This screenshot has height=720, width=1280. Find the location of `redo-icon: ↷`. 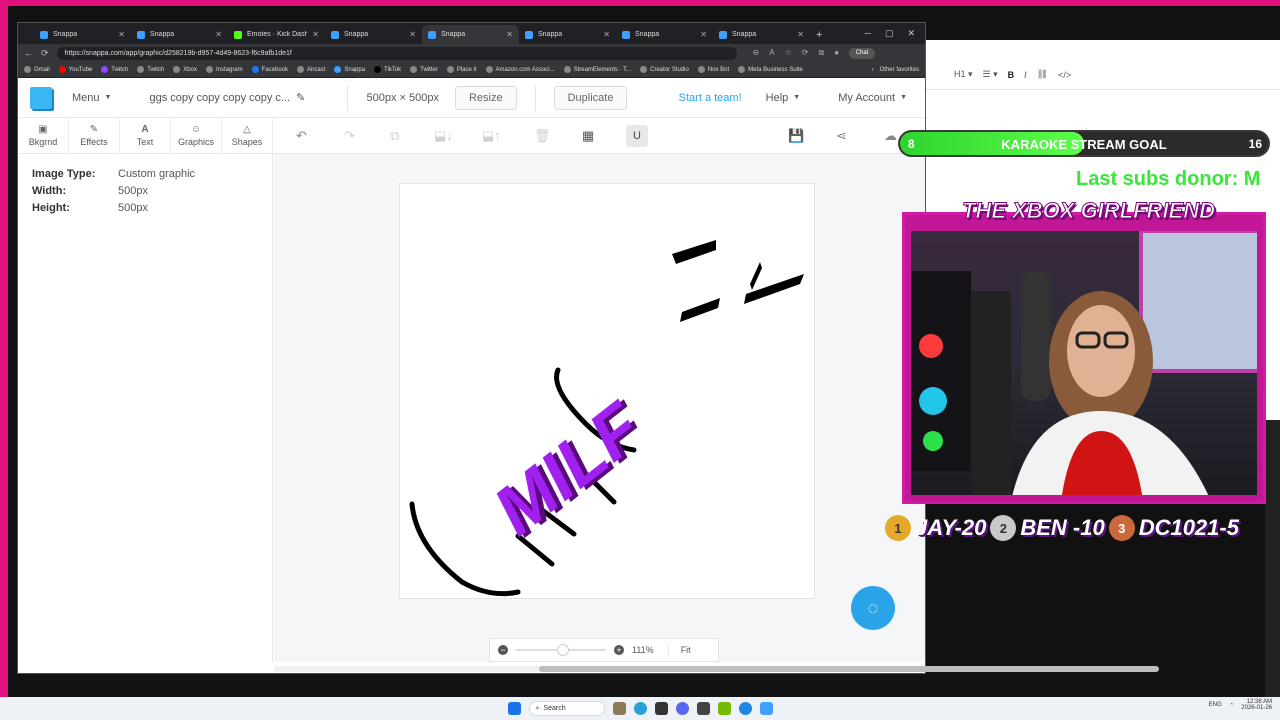

redo-icon: ↷ is located at coordinates (349, 136).